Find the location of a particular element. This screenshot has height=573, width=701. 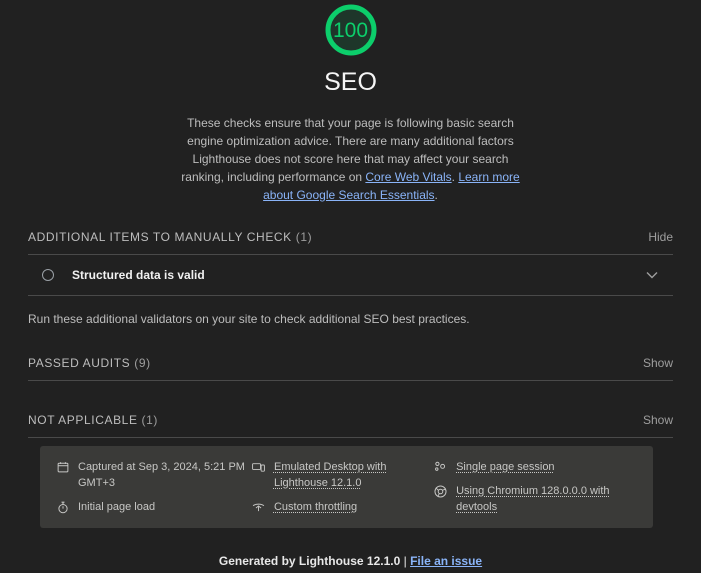

metadata-throttling: Custom throttling is located at coordinates (343, 507).